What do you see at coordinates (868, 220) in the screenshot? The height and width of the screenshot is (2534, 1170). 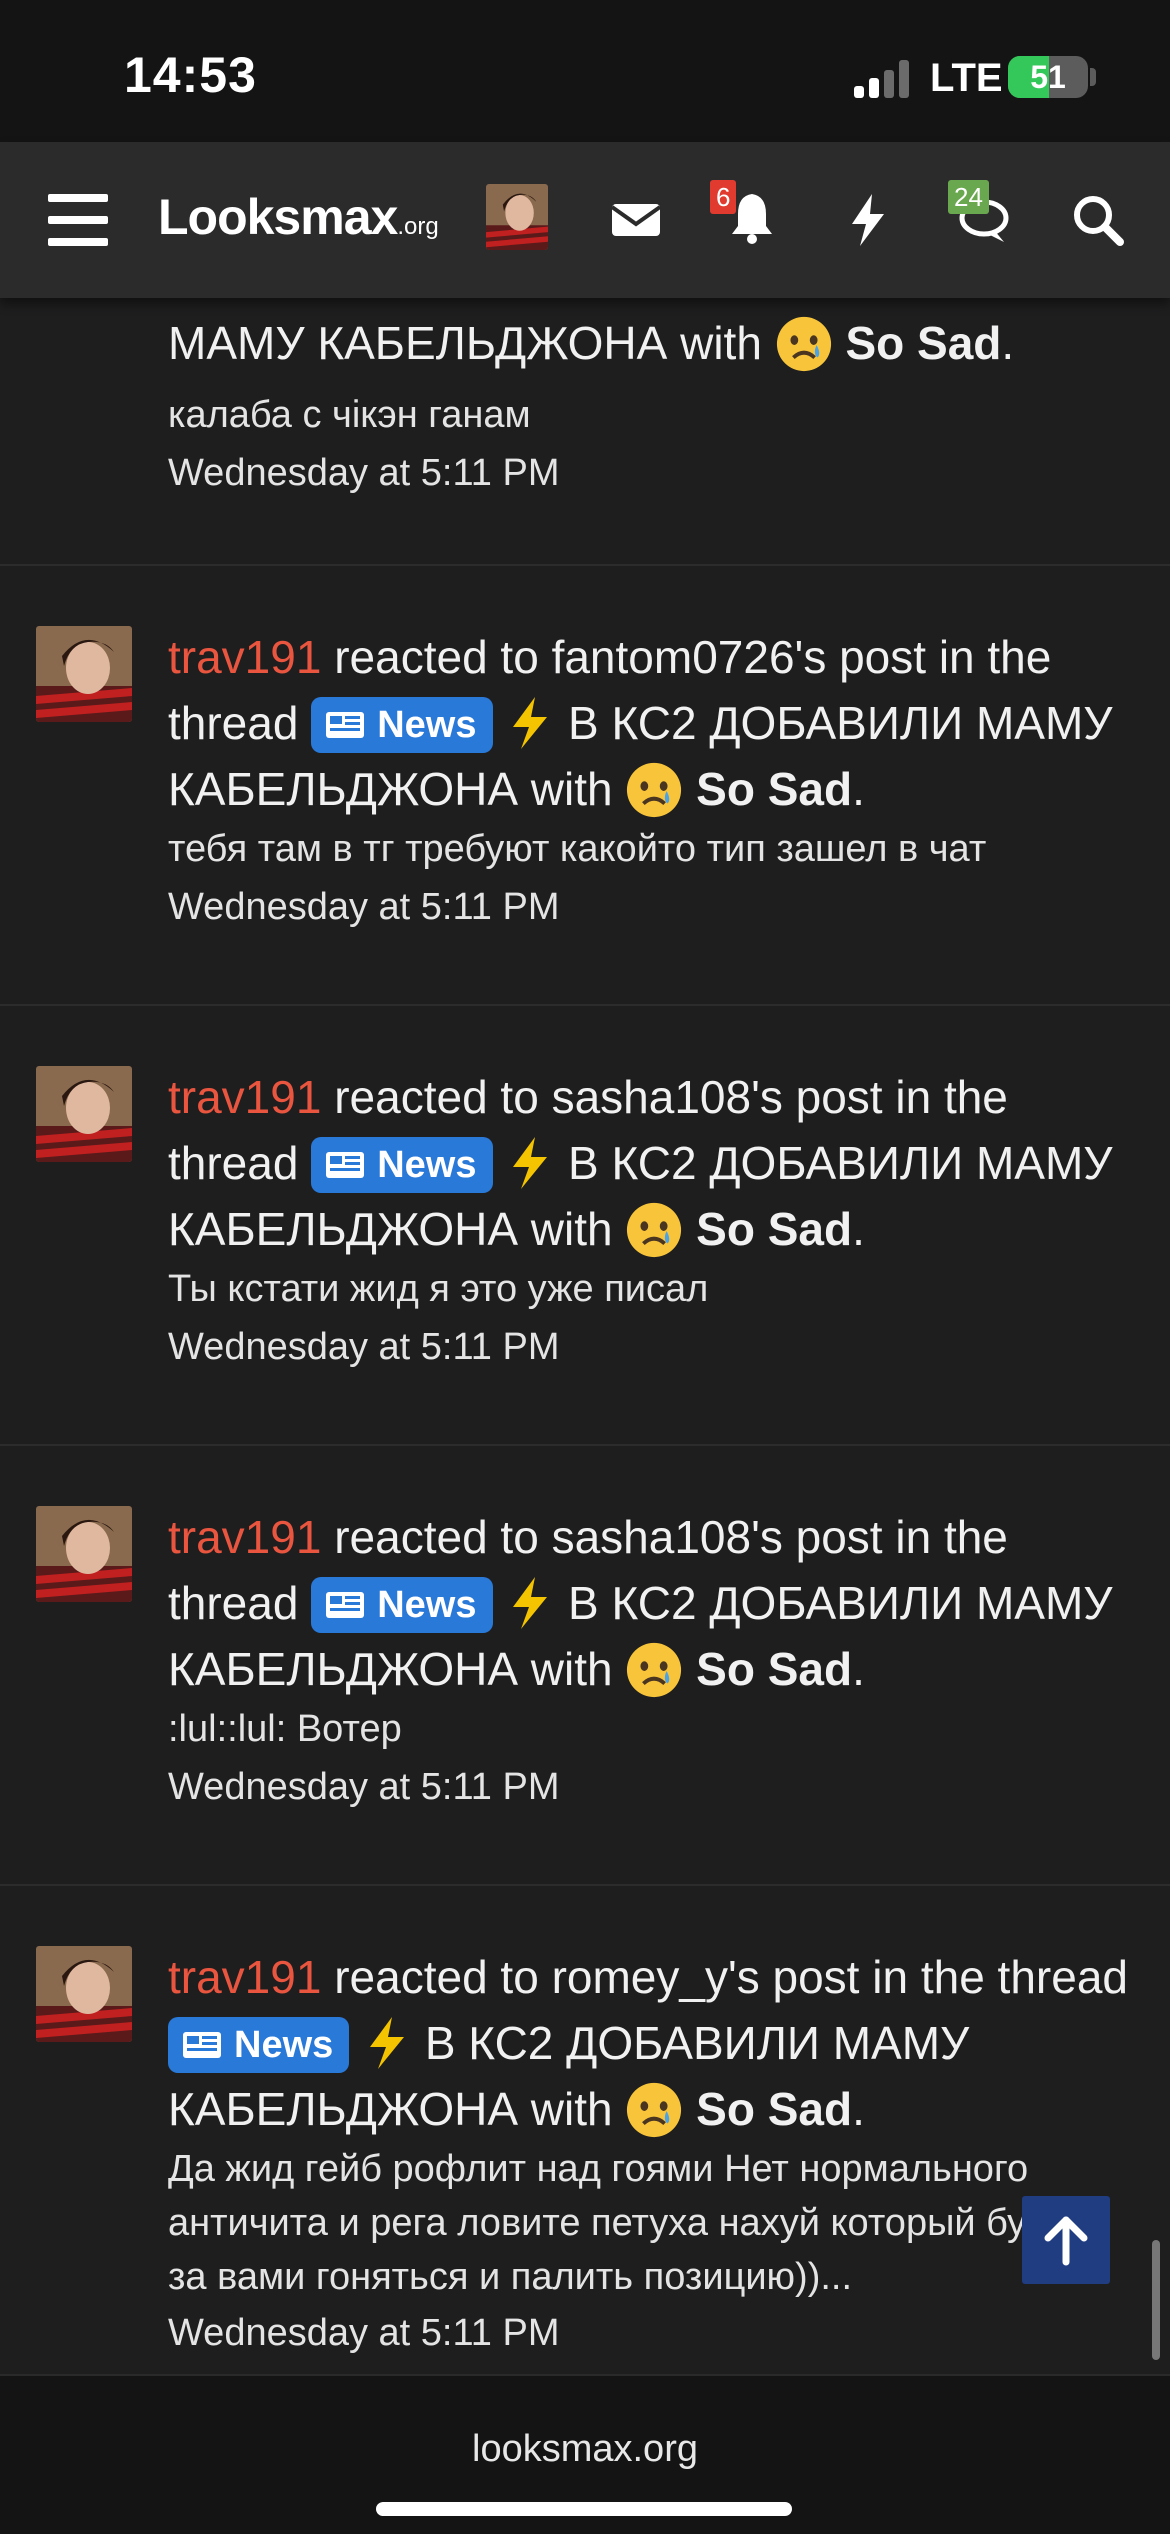 I see `bolt-icon` at bounding box center [868, 220].